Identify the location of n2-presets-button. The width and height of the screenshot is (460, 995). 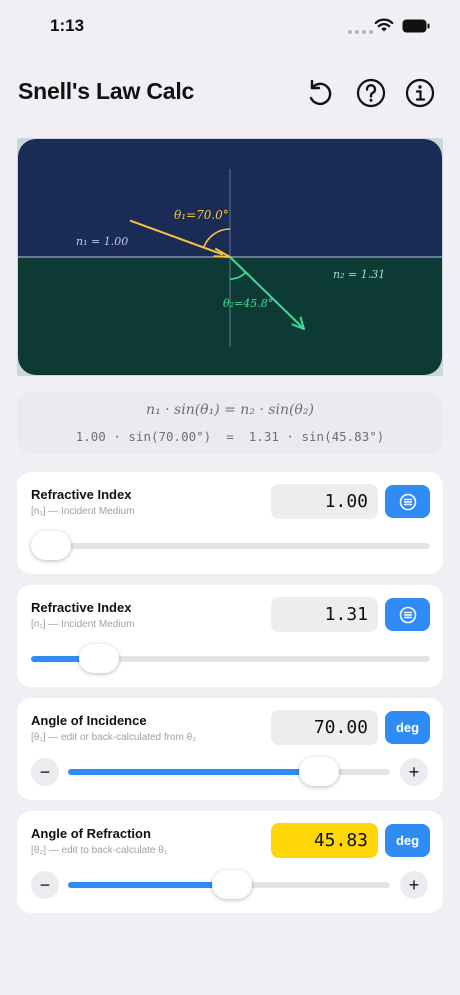
(407, 614).